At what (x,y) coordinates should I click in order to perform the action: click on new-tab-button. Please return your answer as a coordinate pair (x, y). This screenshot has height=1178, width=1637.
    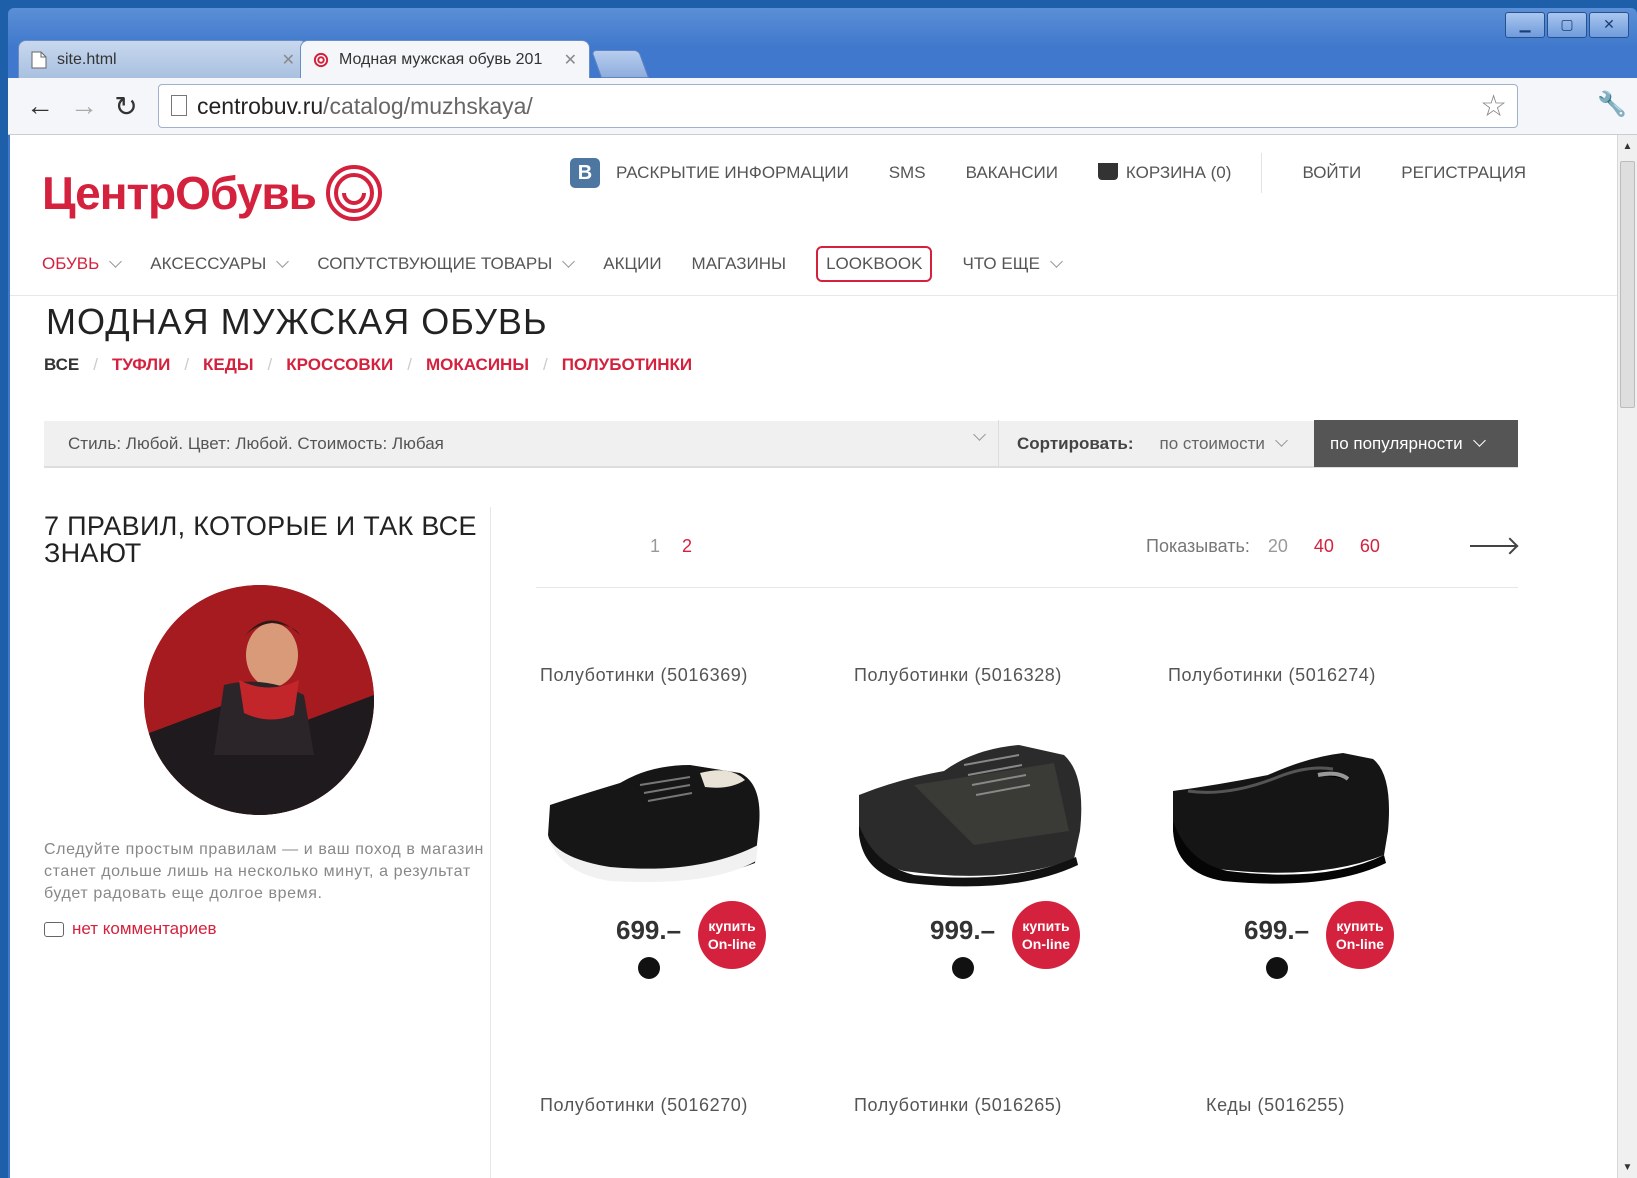
    Looking at the image, I should click on (620, 64).